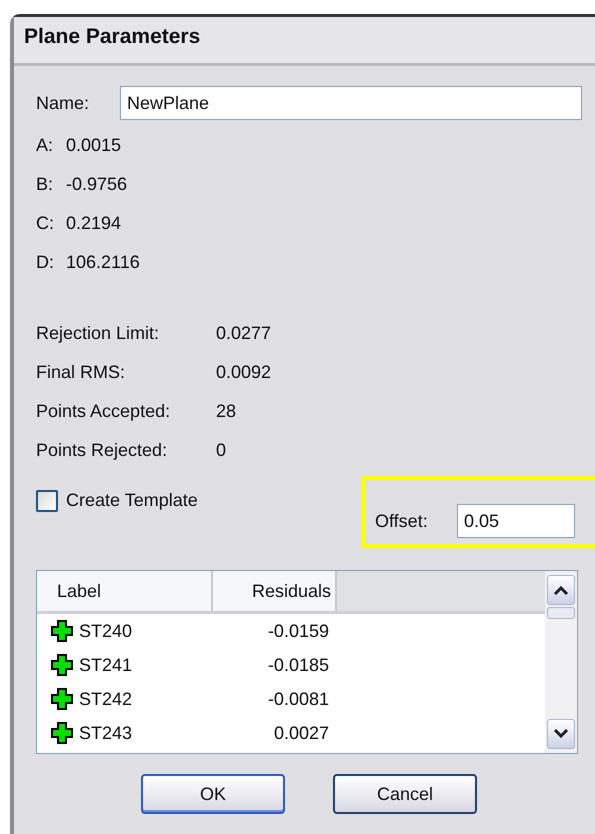 Image resolution: width=595 pixels, height=834 pixels. What do you see at coordinates (351, 103) in the screenshot?
I see `name-field: NewPlane` at bounding box center [351, 103].